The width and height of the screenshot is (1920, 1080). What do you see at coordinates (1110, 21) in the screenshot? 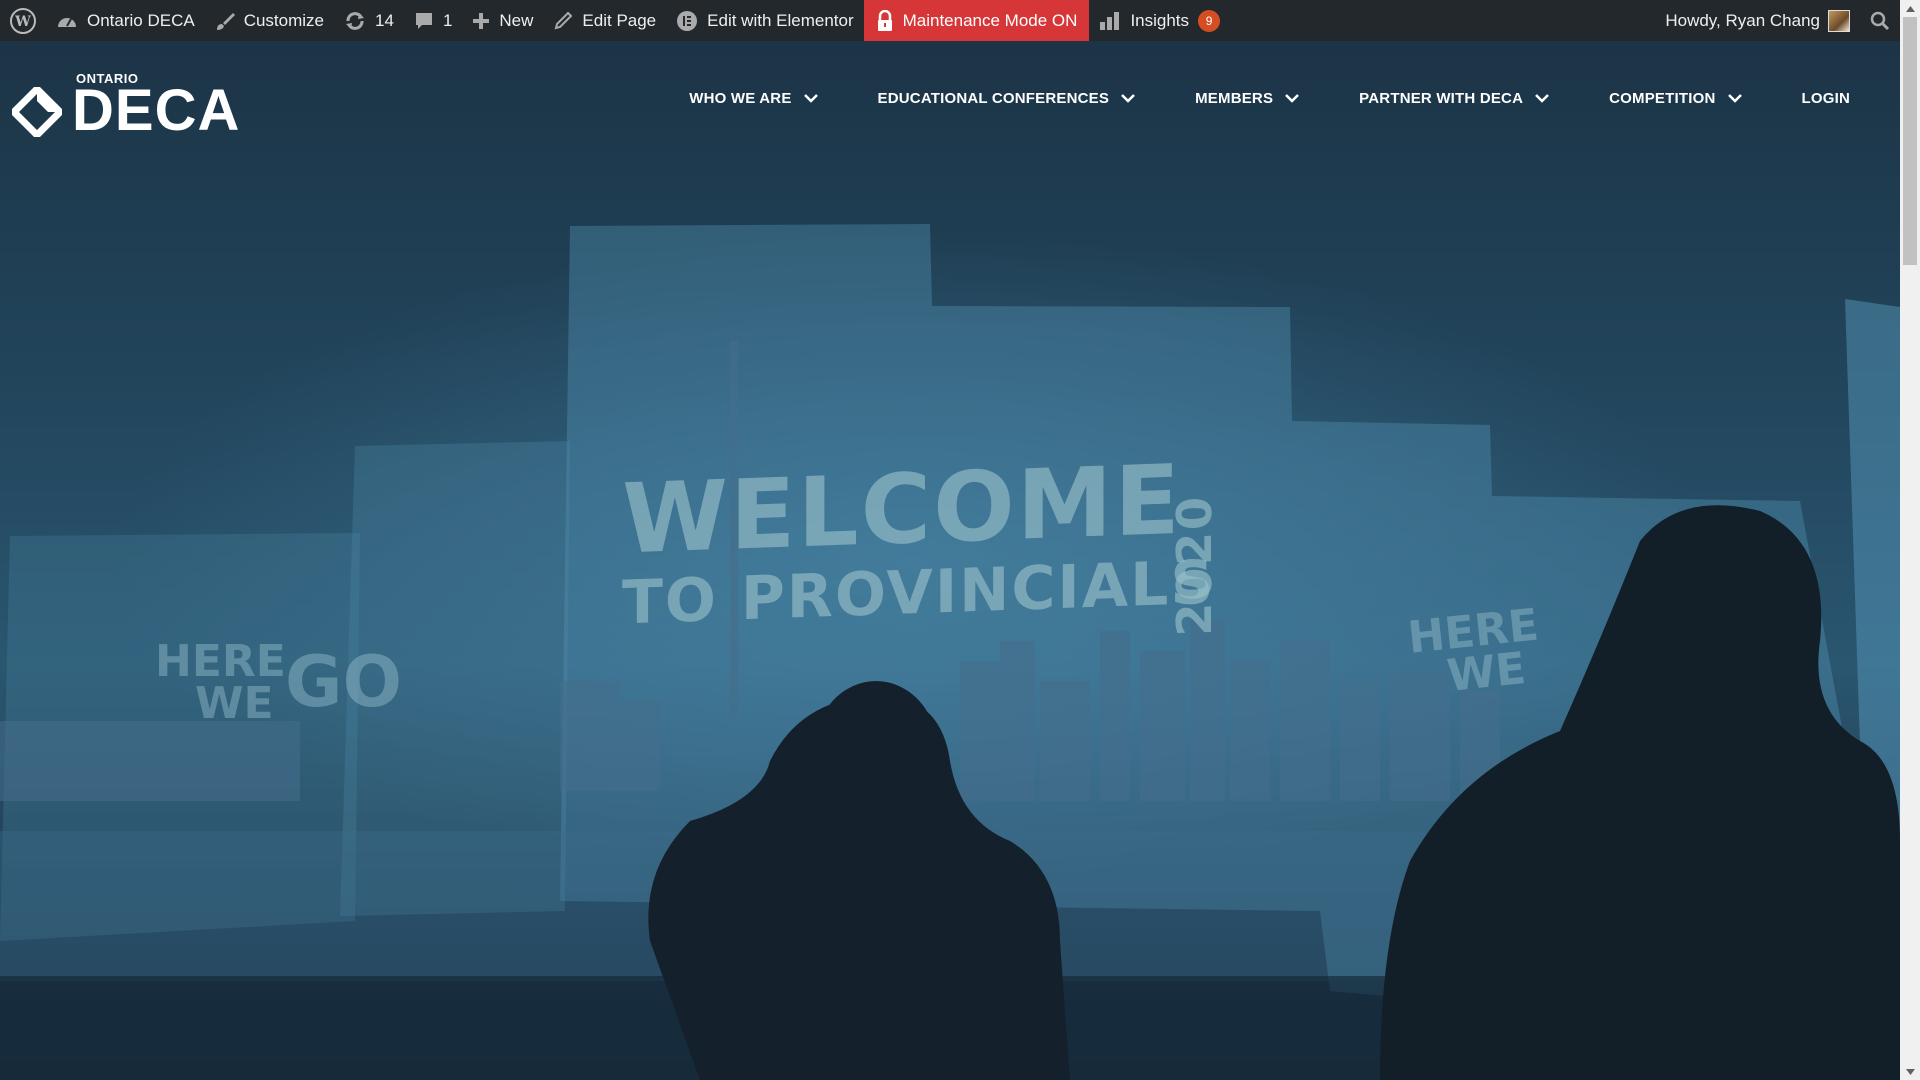
I see `bar-chart-icon` at bounding box center [1110, 21].